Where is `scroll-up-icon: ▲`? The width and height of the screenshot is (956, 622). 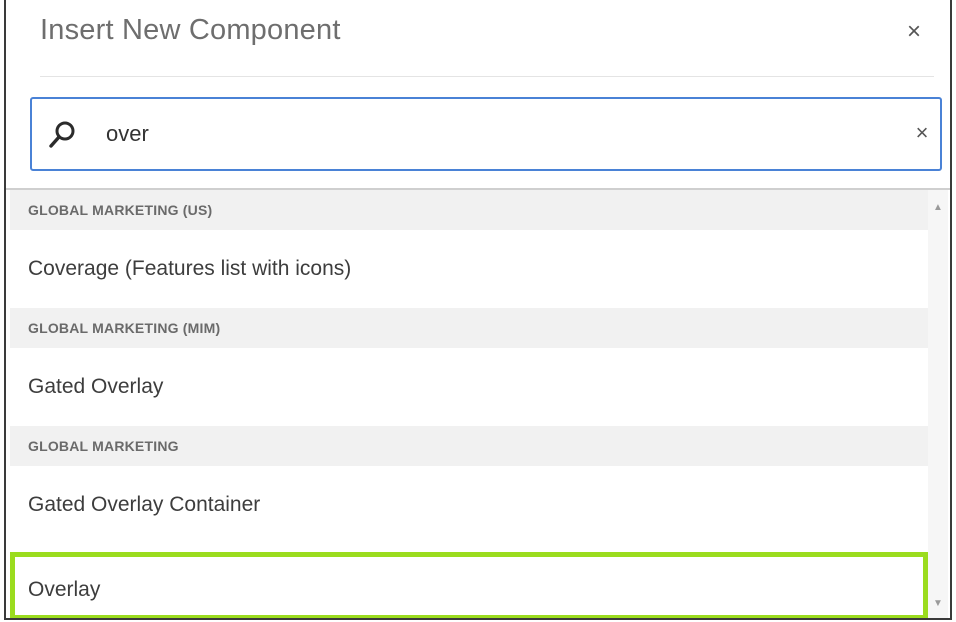 scroll-up-icon: ▲ is located at coordinates (938, 208).